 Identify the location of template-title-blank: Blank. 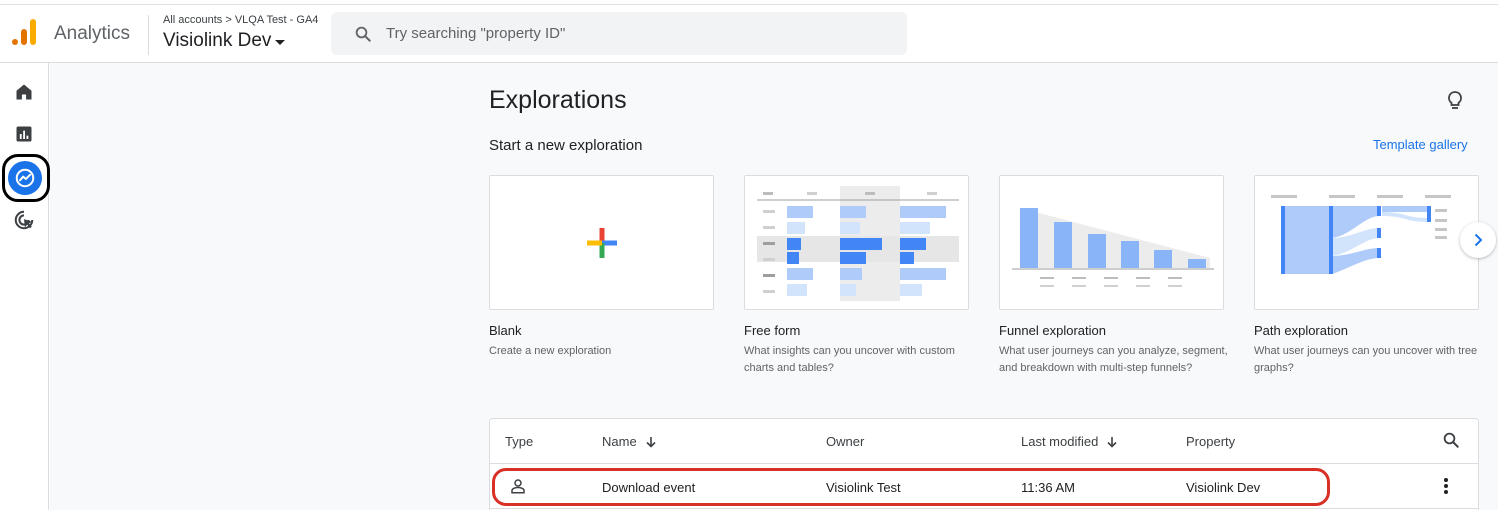
(505, 330).